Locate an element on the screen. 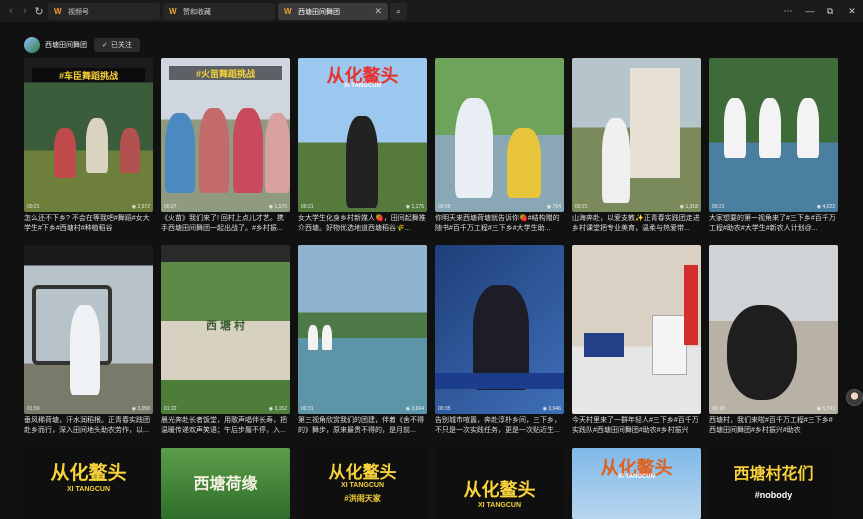 The image size is (863, 519). overlay-subtext: #洪闹天家 is located at coordinates (362, 498).